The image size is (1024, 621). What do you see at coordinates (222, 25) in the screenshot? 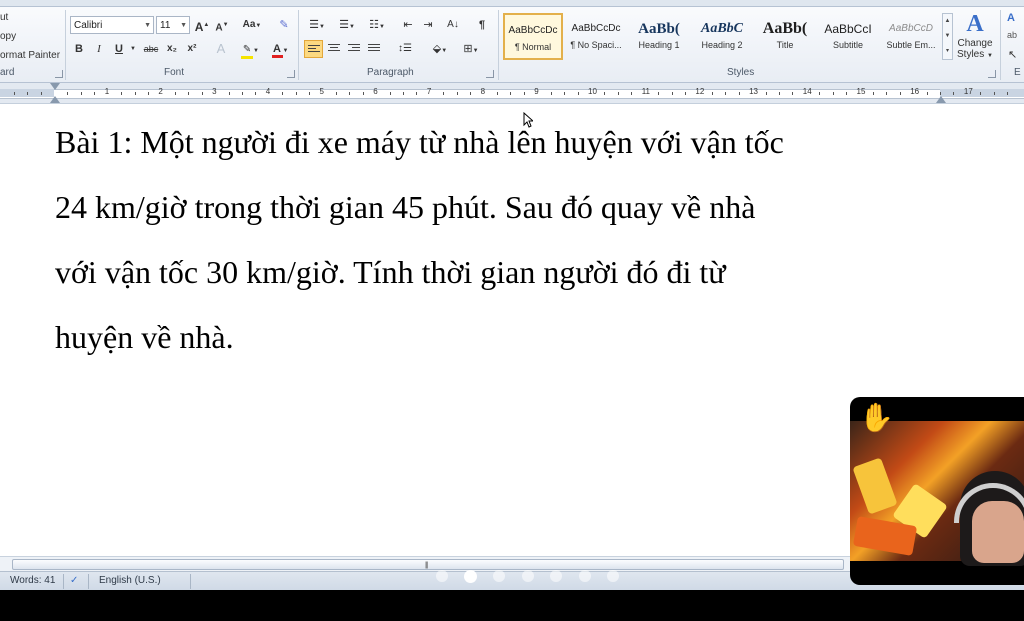
I see `shrink-font-button: A▼` at bounding box center [222, 25].